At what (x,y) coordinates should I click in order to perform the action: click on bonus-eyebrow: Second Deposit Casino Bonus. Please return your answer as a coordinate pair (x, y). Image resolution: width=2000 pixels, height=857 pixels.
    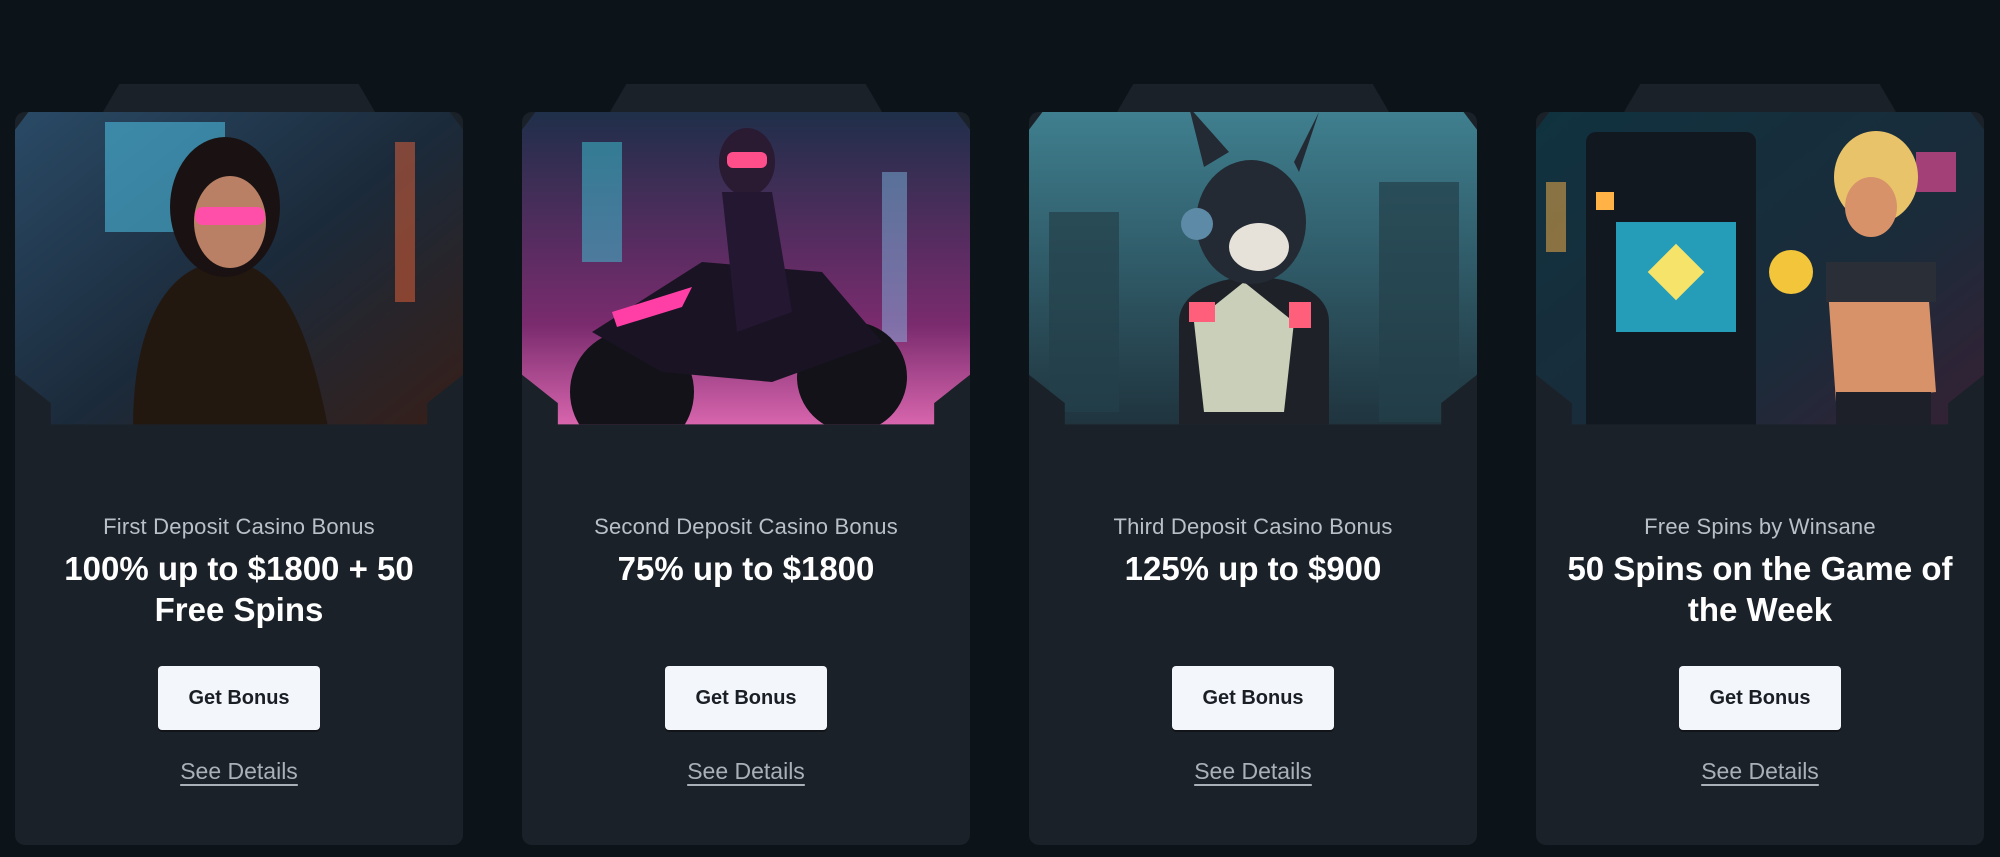
    Looking at the image, I should click on (746, 526).